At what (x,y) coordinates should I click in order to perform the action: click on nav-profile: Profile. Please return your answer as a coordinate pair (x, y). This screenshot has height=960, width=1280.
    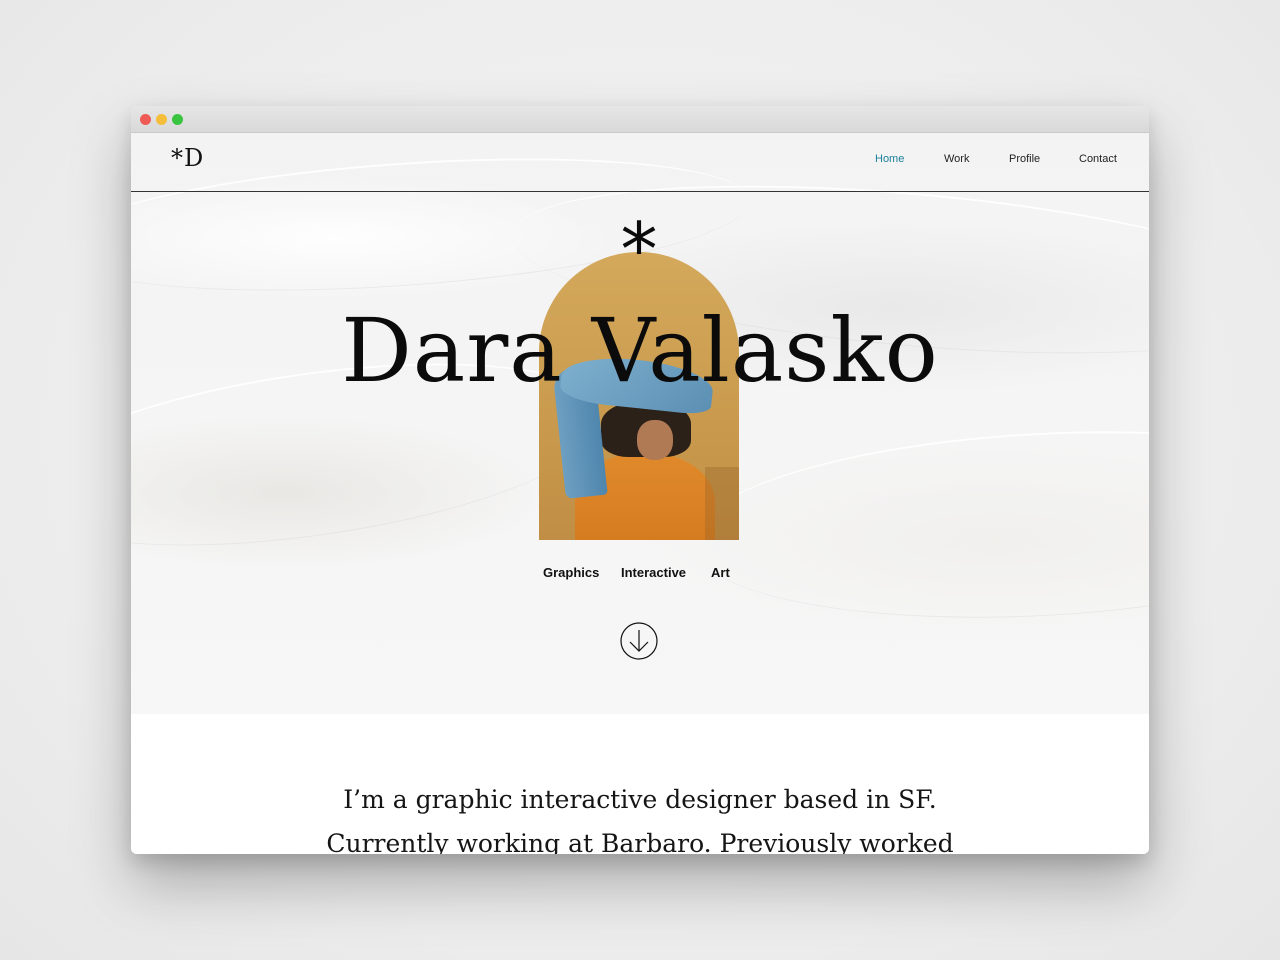
    Looking at the image, I should click on (1024, 159).